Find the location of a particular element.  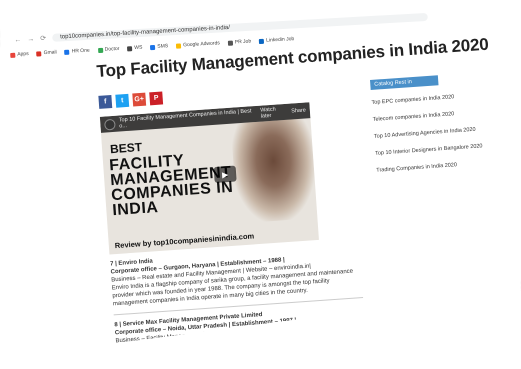

bookmark-hr-one: HR One is located at coordinates (77, 51).